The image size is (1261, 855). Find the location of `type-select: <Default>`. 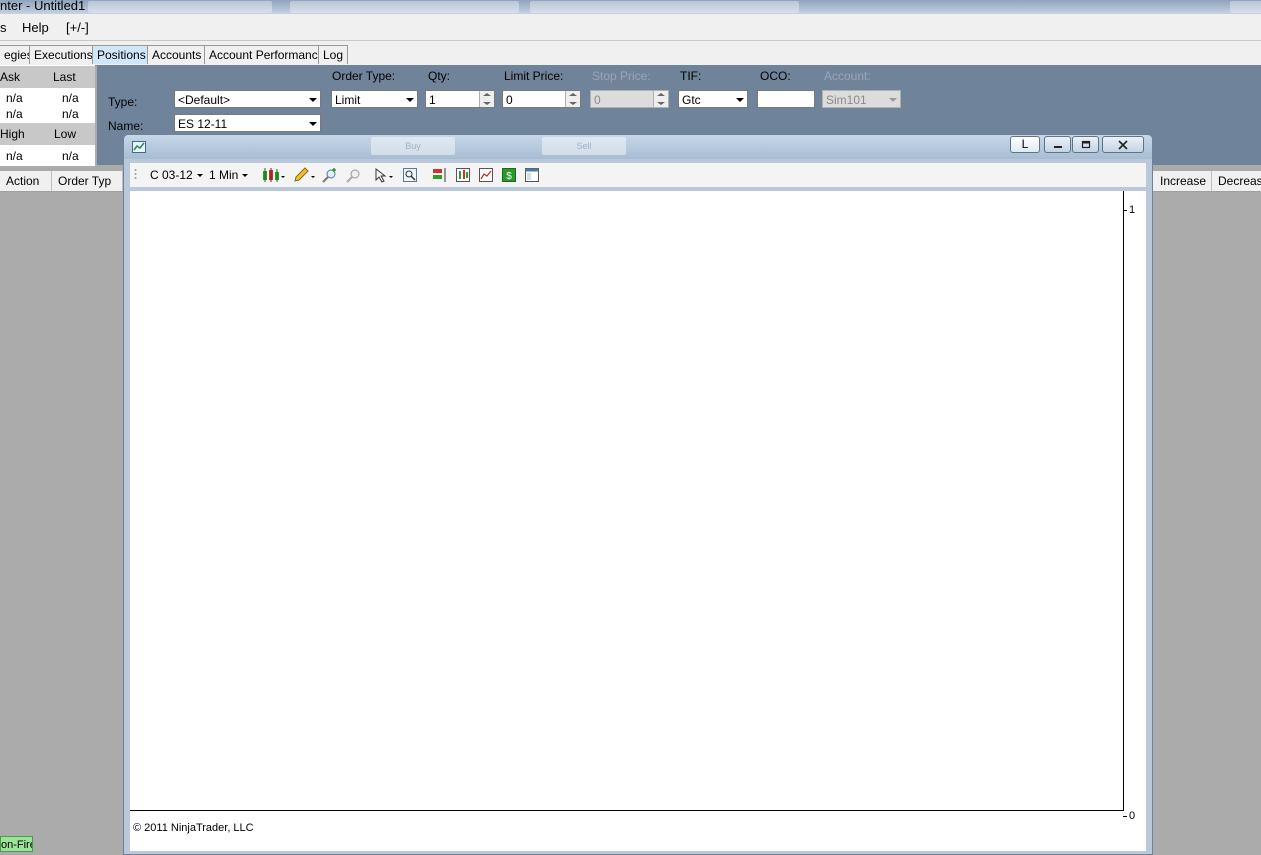

type-select: <Default> is located at coordinates (247, 99).